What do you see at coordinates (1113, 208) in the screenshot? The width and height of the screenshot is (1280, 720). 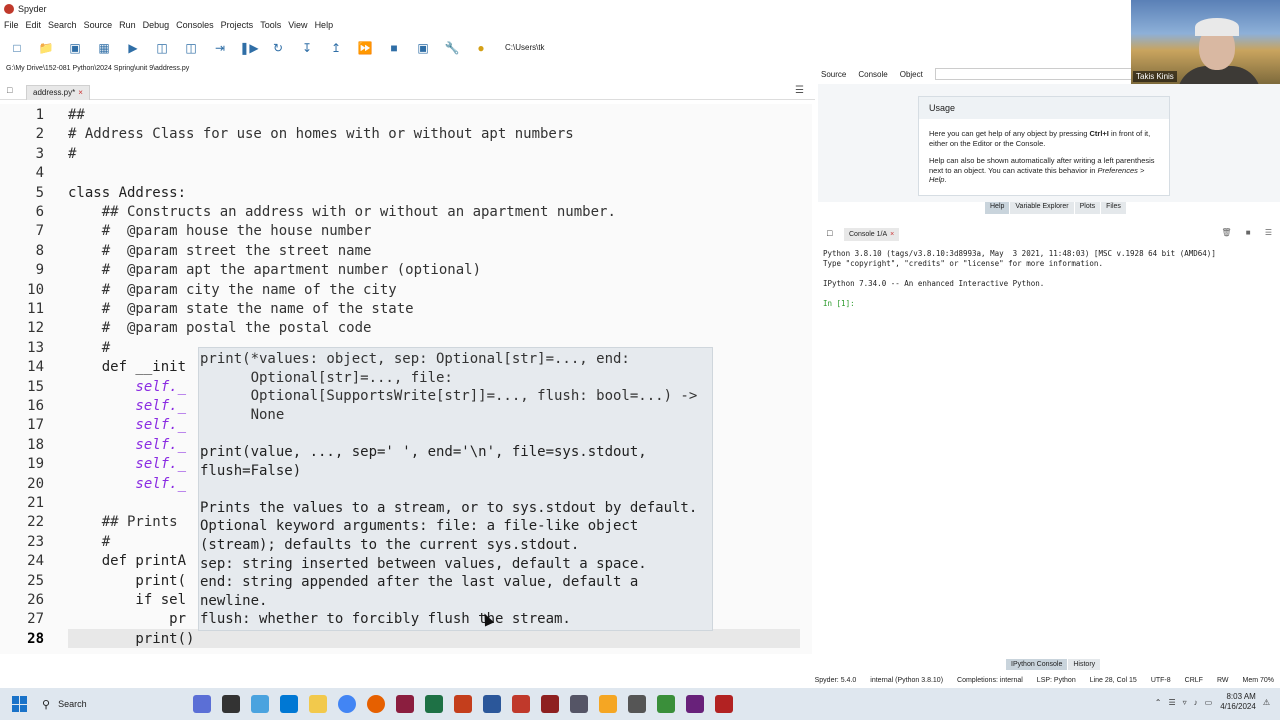 I see `tab-files: Files` at bounding box center [1113, 208].